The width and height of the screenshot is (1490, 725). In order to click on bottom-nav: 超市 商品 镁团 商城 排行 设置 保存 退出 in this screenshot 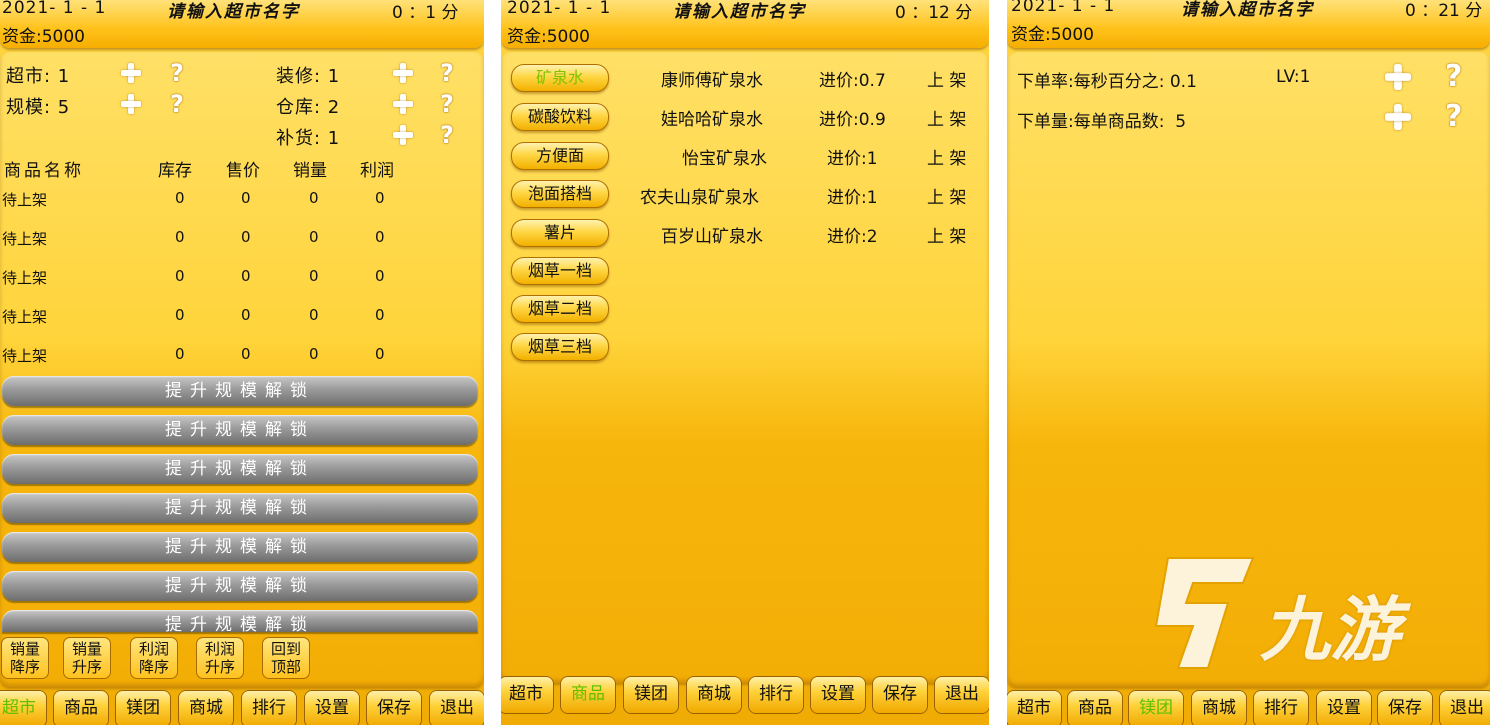, I will do `click(242, 707)`.